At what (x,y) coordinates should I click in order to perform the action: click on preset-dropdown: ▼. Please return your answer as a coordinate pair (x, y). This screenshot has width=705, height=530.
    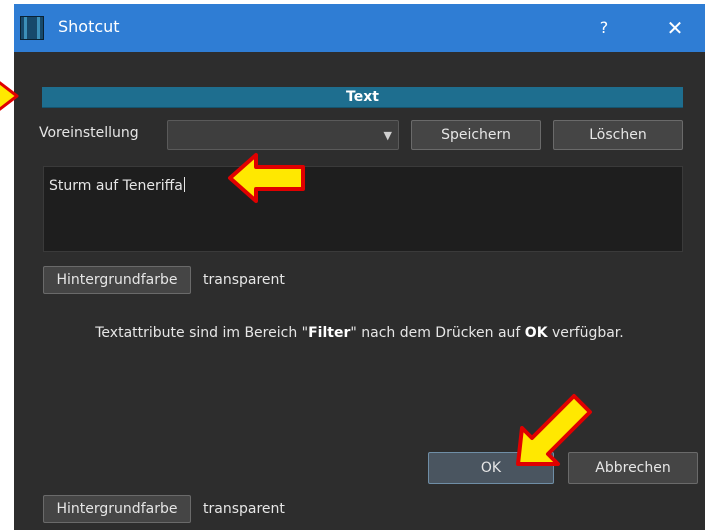
    Looking at the image, I should click on (283, 135).